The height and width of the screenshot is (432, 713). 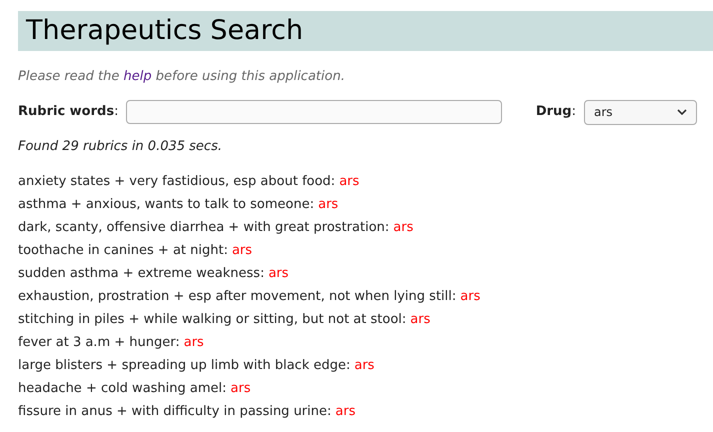 I want to click on rubric-text: stitching in piles + while walking or sitting, but not at stool:, so click(x=212, y=320).